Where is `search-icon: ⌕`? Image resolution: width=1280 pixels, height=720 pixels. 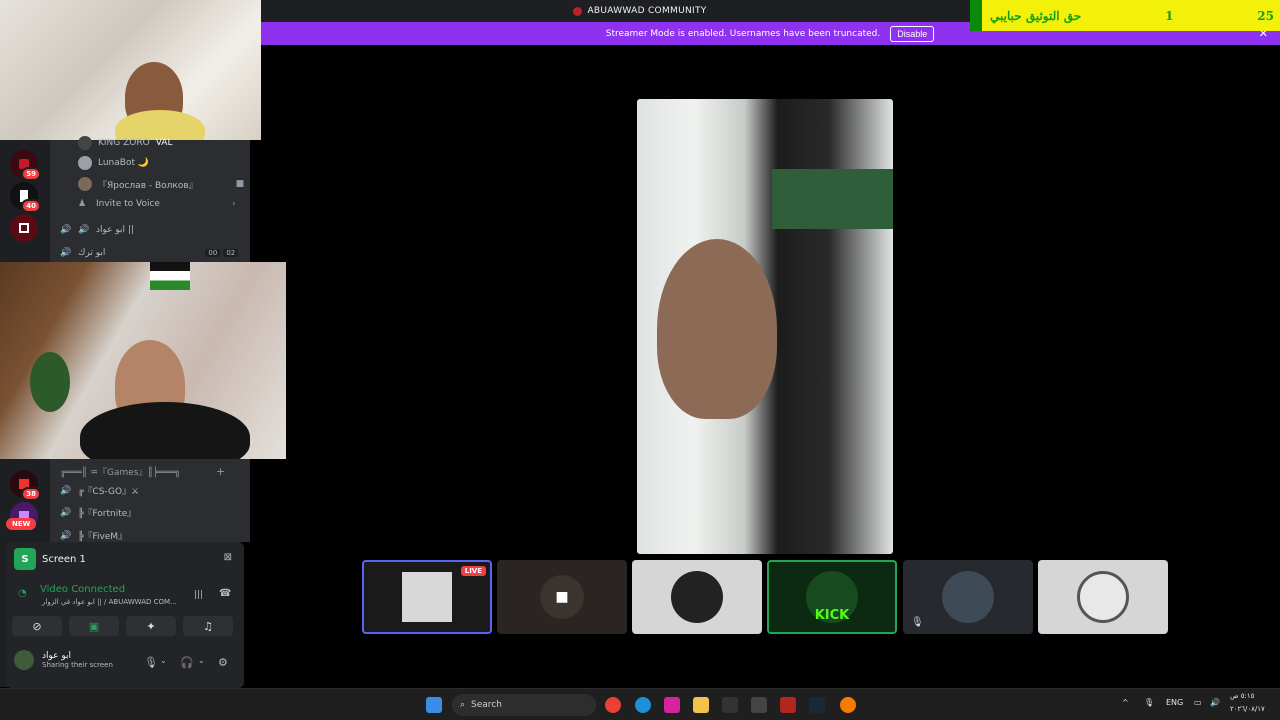
search-icon: ⌕ is located at coordinates (463, 705).